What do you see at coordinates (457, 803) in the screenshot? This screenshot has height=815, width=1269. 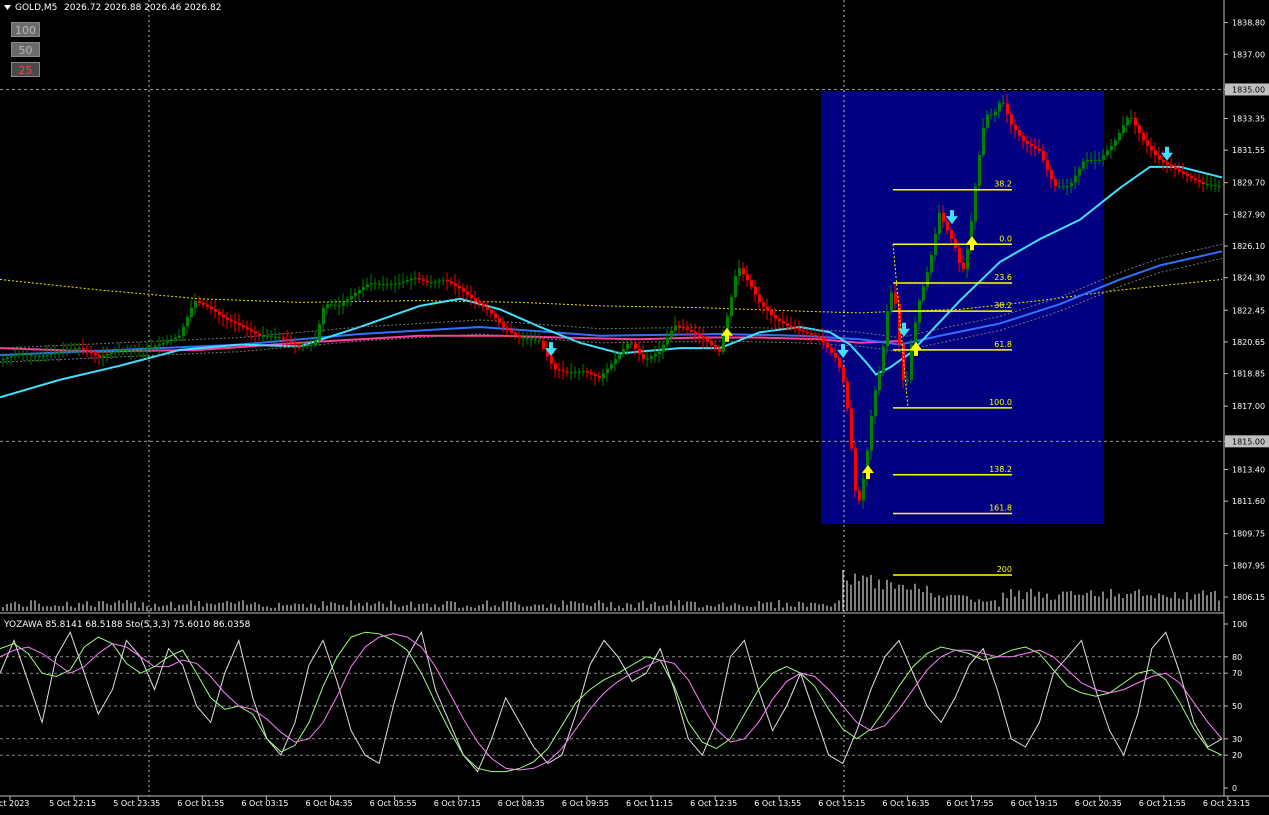 I see `time-tick-label: 6 Oct 07:15` at bounding box center [457, 803].